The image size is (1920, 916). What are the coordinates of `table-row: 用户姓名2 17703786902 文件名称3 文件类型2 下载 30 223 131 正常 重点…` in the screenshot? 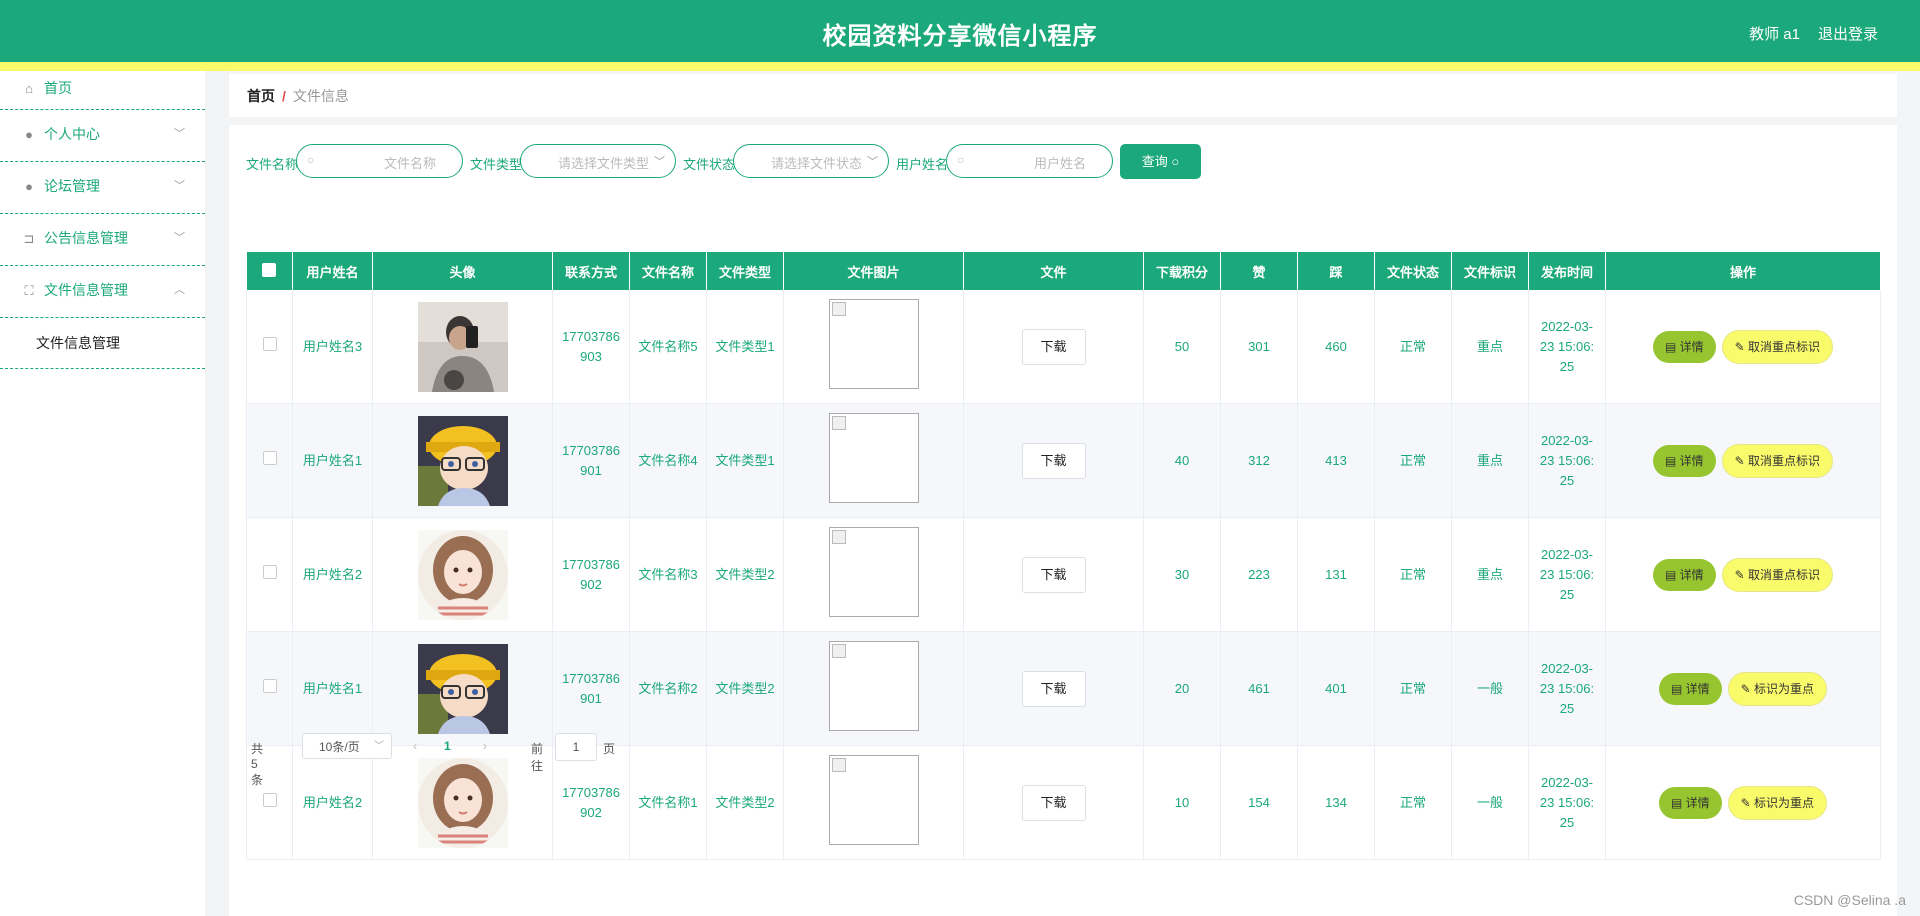 It's located at (1063, 574).